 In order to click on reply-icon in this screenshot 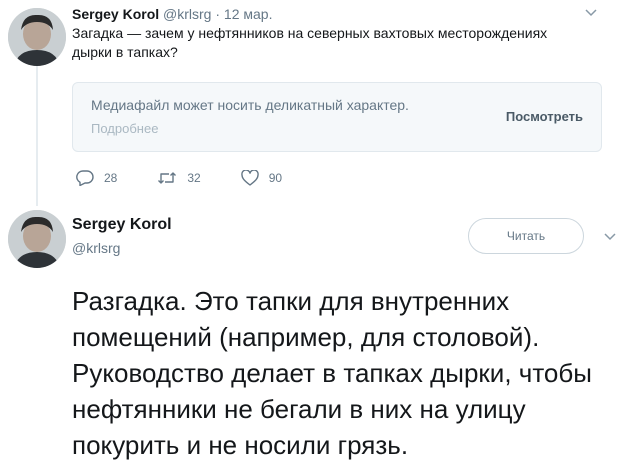, I will do `click(85, 178)`.